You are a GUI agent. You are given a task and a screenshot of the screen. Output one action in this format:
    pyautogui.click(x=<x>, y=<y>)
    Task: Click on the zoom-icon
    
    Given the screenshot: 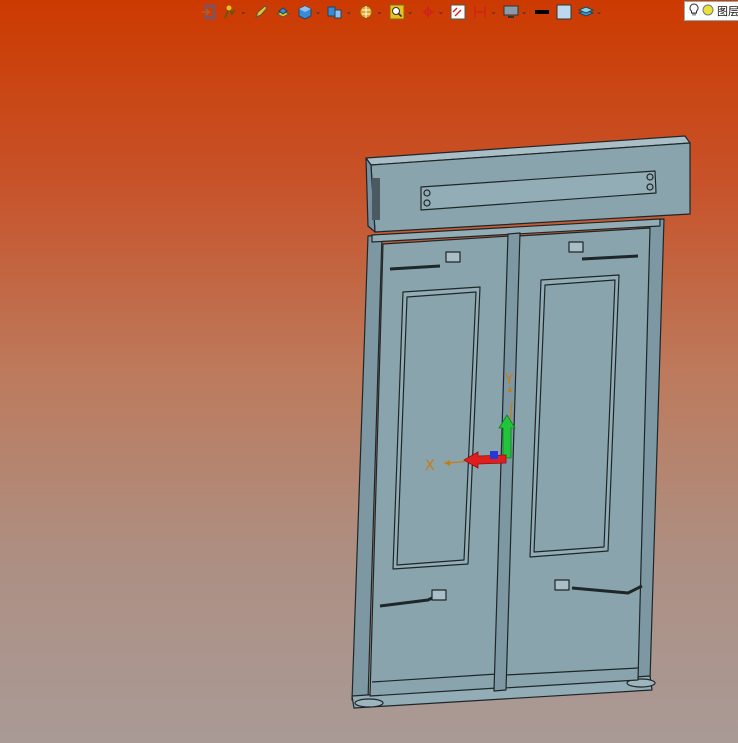 What is the action you would take?
    pyautogui.click(x=397, y=12)
    